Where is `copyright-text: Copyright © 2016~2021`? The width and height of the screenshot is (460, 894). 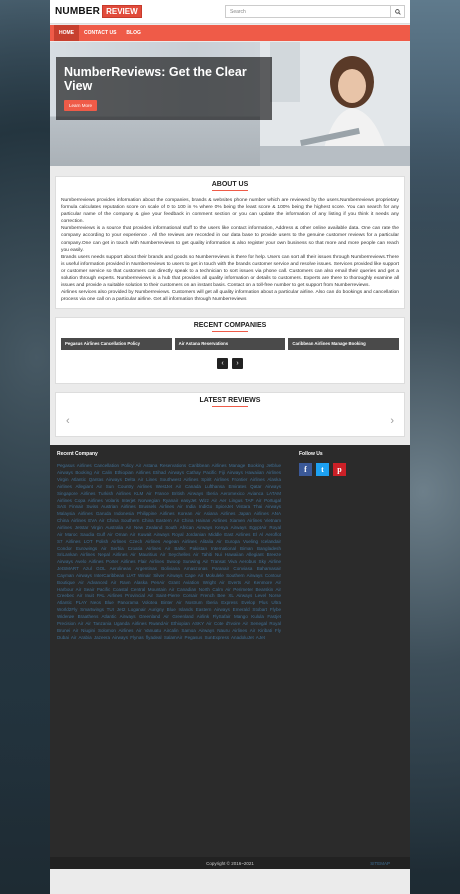 copyright-text: Copyright © 2016~2021 is located at coordinates (230, 863).